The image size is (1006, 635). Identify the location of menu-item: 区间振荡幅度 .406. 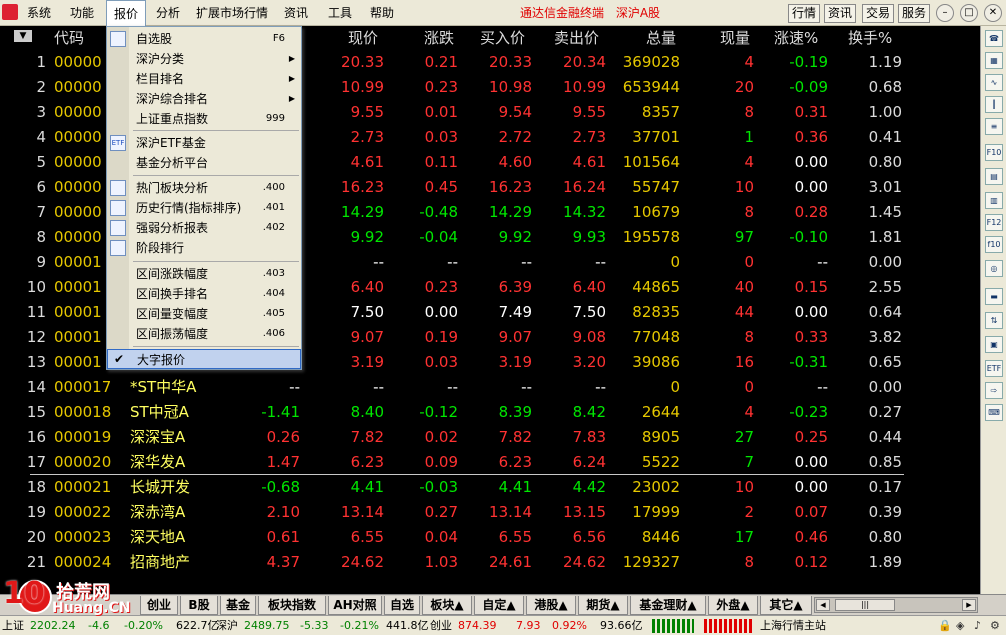
(204, 334).